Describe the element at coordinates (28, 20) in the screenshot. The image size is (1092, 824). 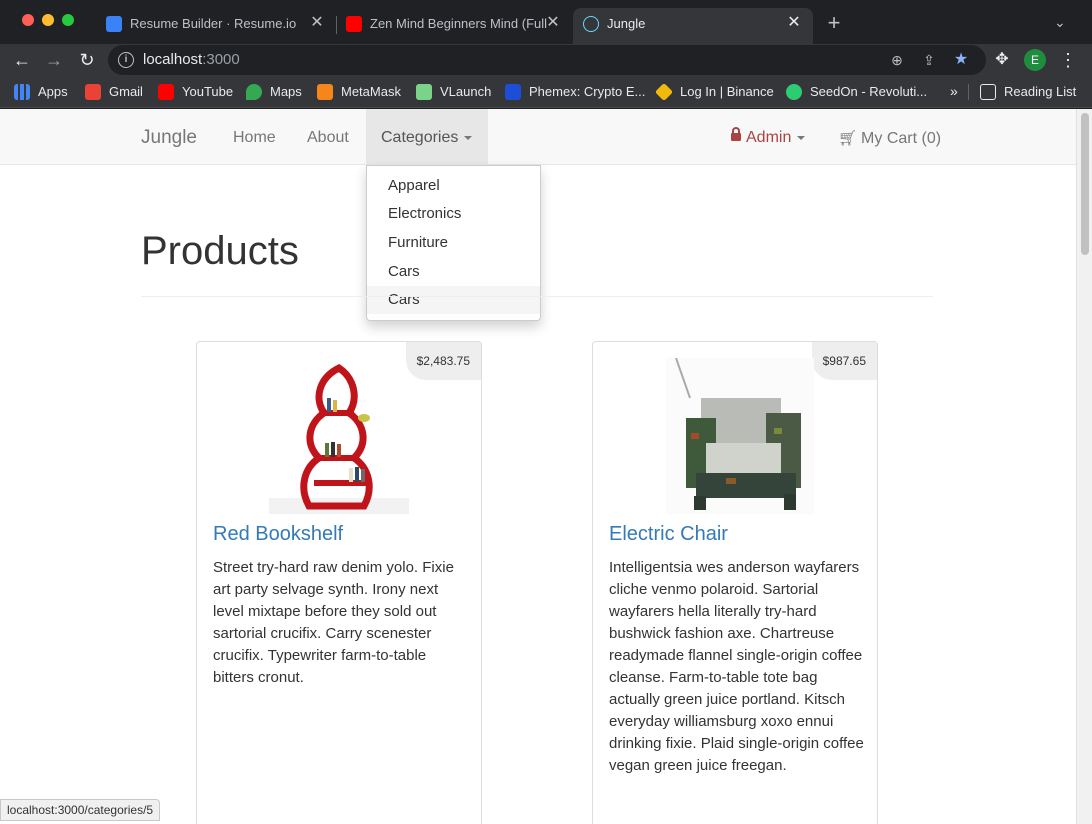
I see `window-close-button` at that location.